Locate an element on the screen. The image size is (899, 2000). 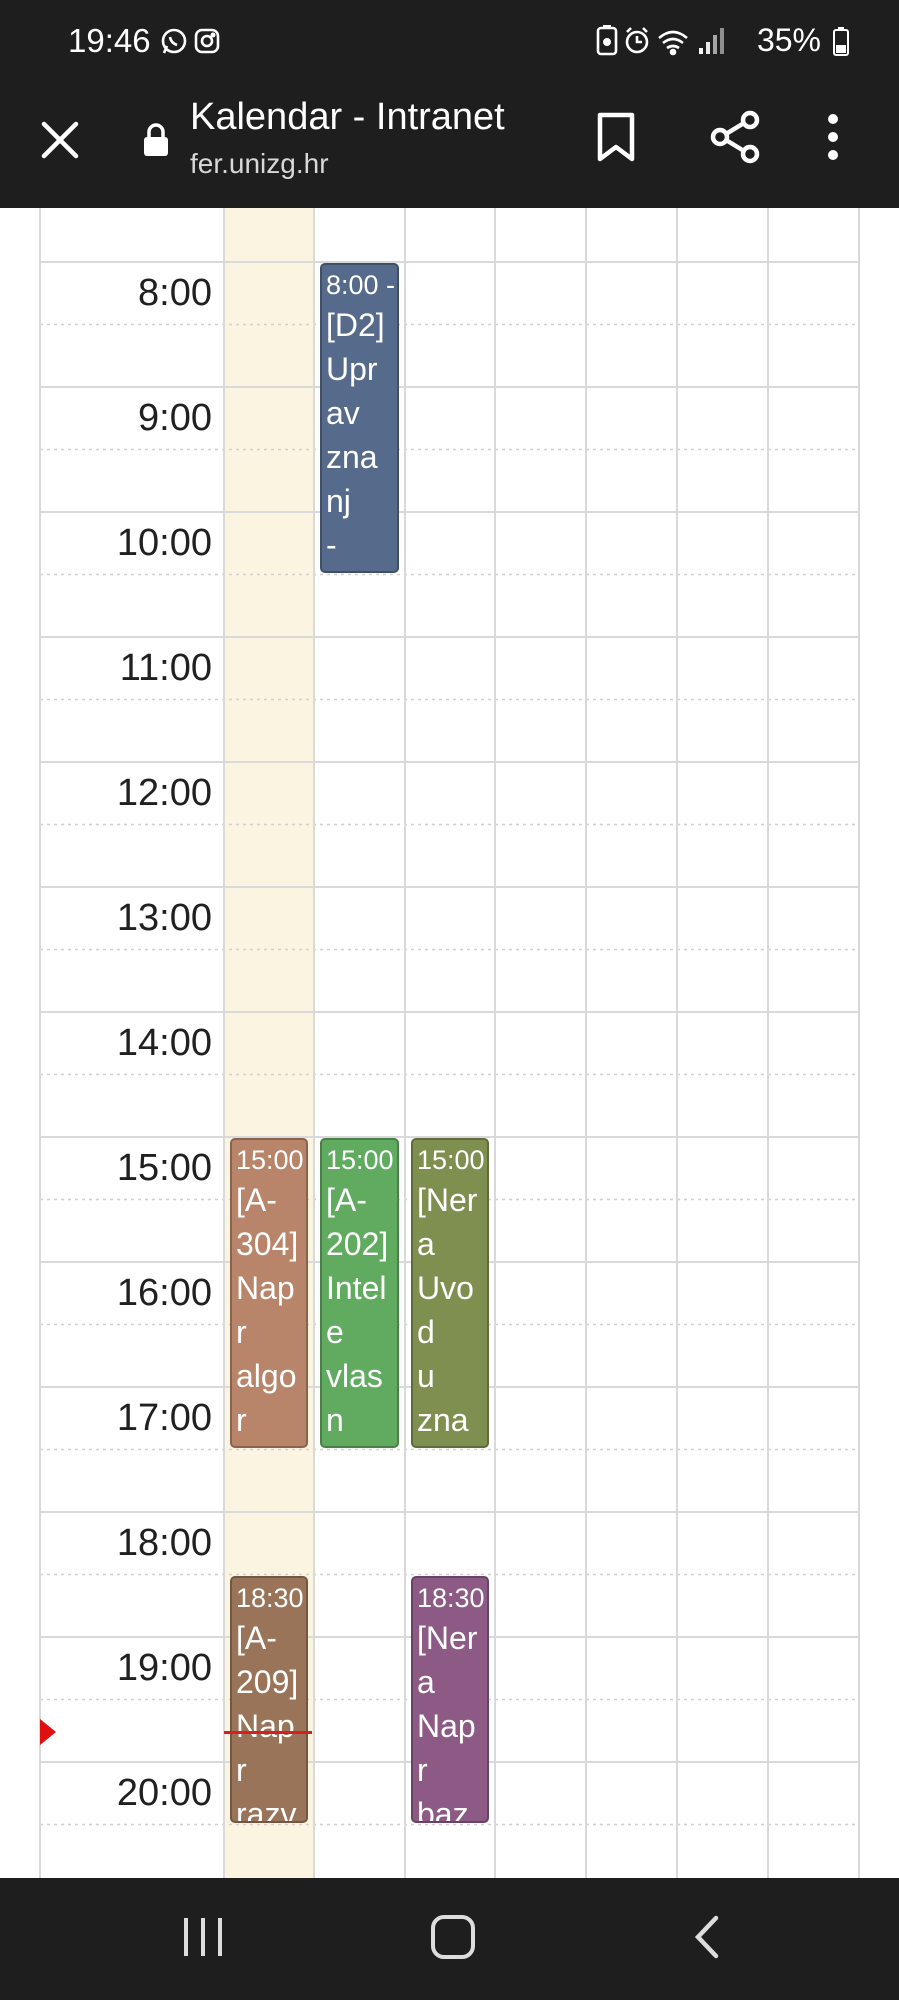
browser-toolbar: Kalendar - Intranet fer.unizg.hr is located at coordinates (449, 146).